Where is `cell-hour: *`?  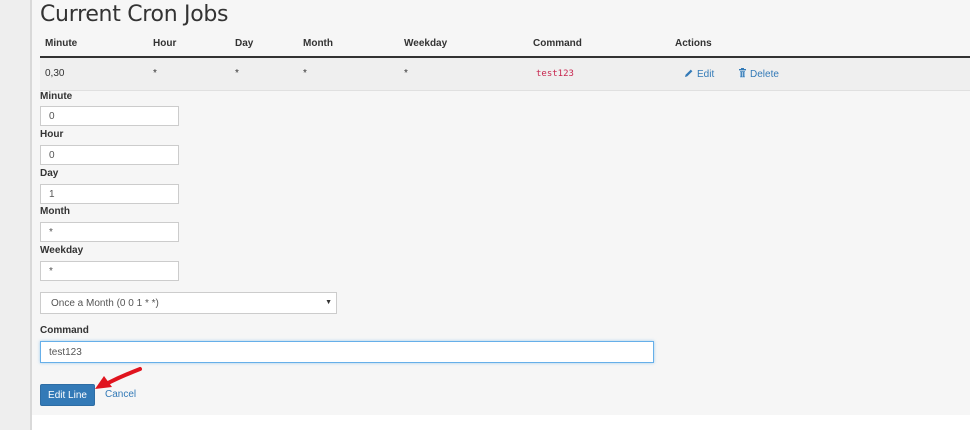 cell-hour: * is located at coordinates (155, 73).